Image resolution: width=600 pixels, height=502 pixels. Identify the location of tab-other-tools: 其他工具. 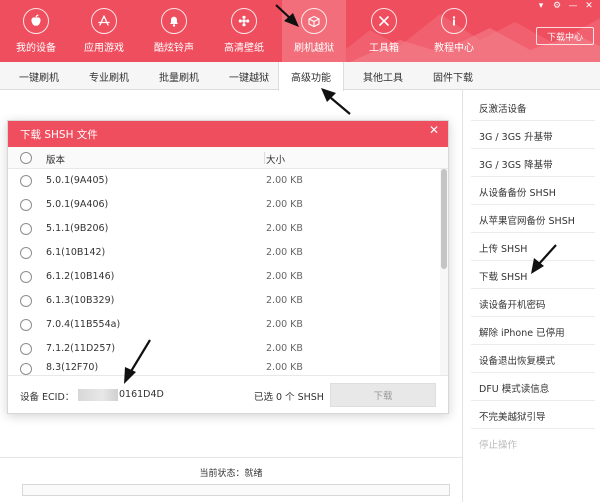
(383, 76).